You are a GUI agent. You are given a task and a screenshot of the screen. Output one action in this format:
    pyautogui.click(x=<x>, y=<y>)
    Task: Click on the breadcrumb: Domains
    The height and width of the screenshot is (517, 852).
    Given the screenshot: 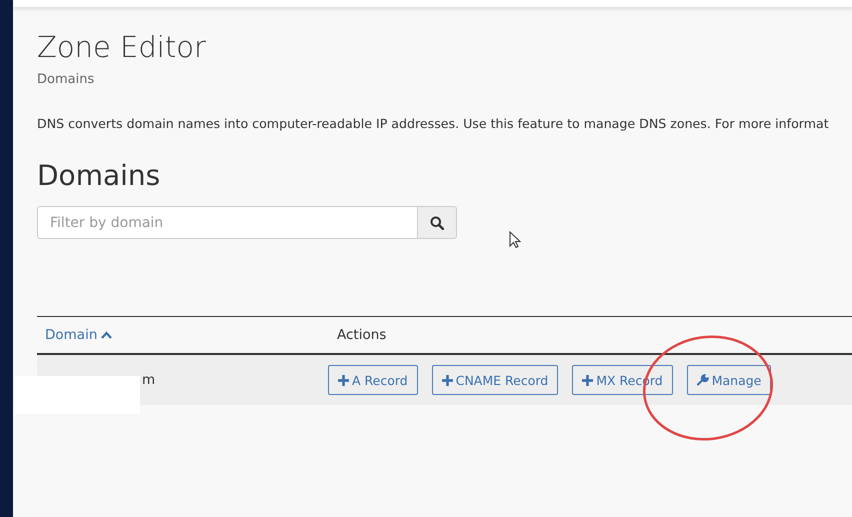 What is the action you would take?
    pyautogui.click(x=66, y=79)
    